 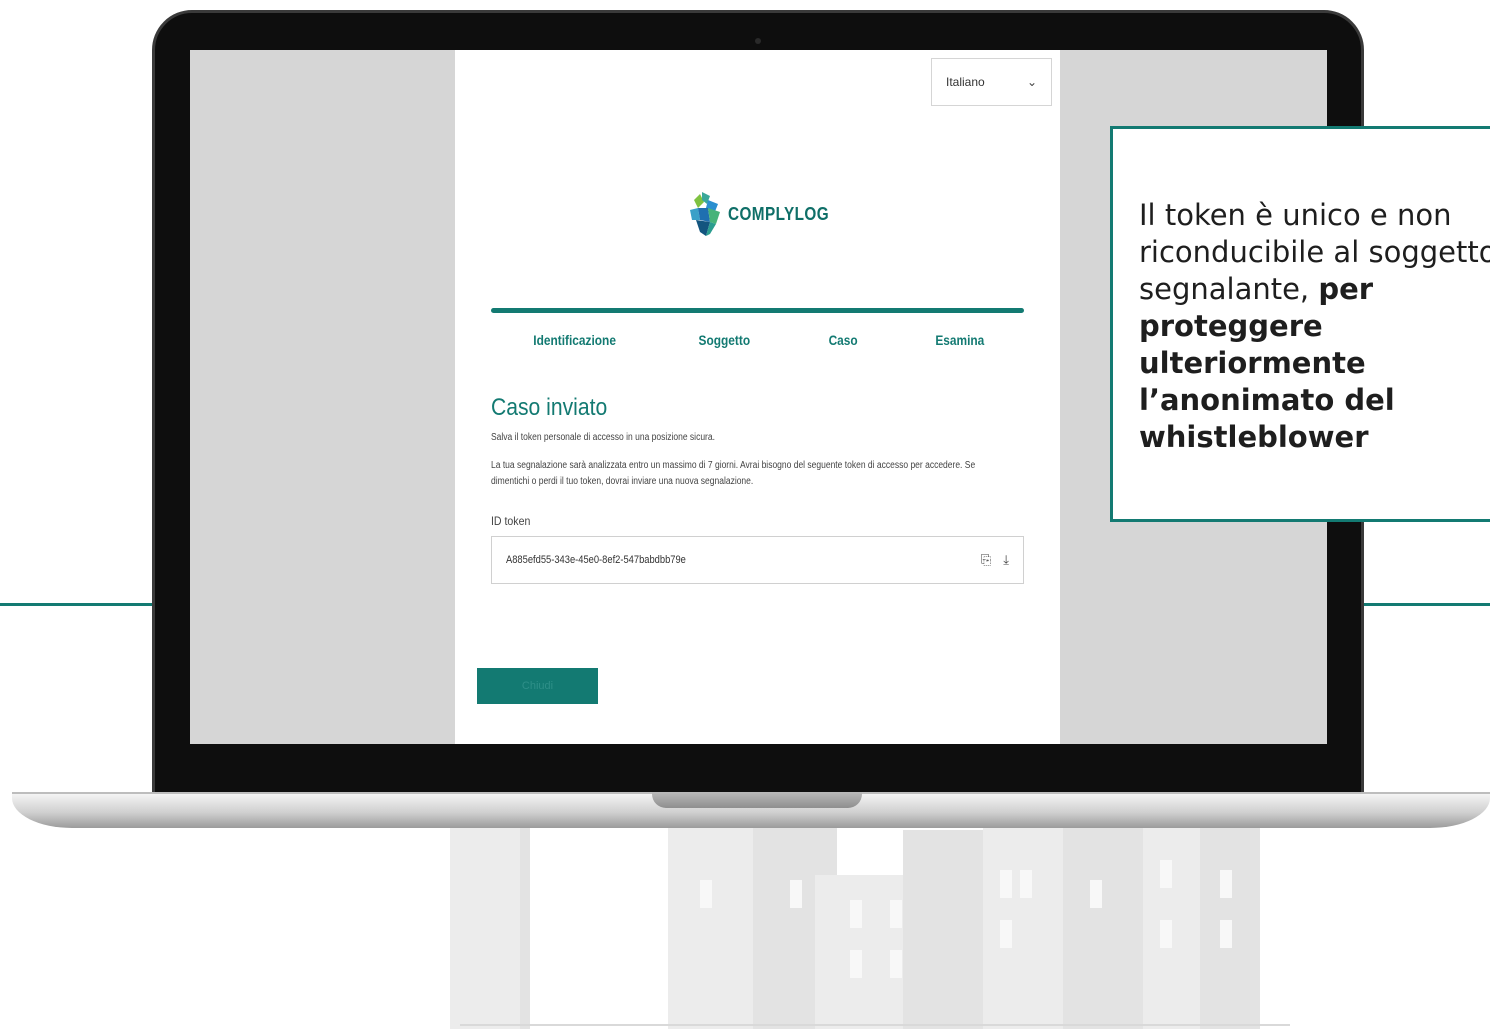 I want to click on progress-bar, so click(x=757, y=310).